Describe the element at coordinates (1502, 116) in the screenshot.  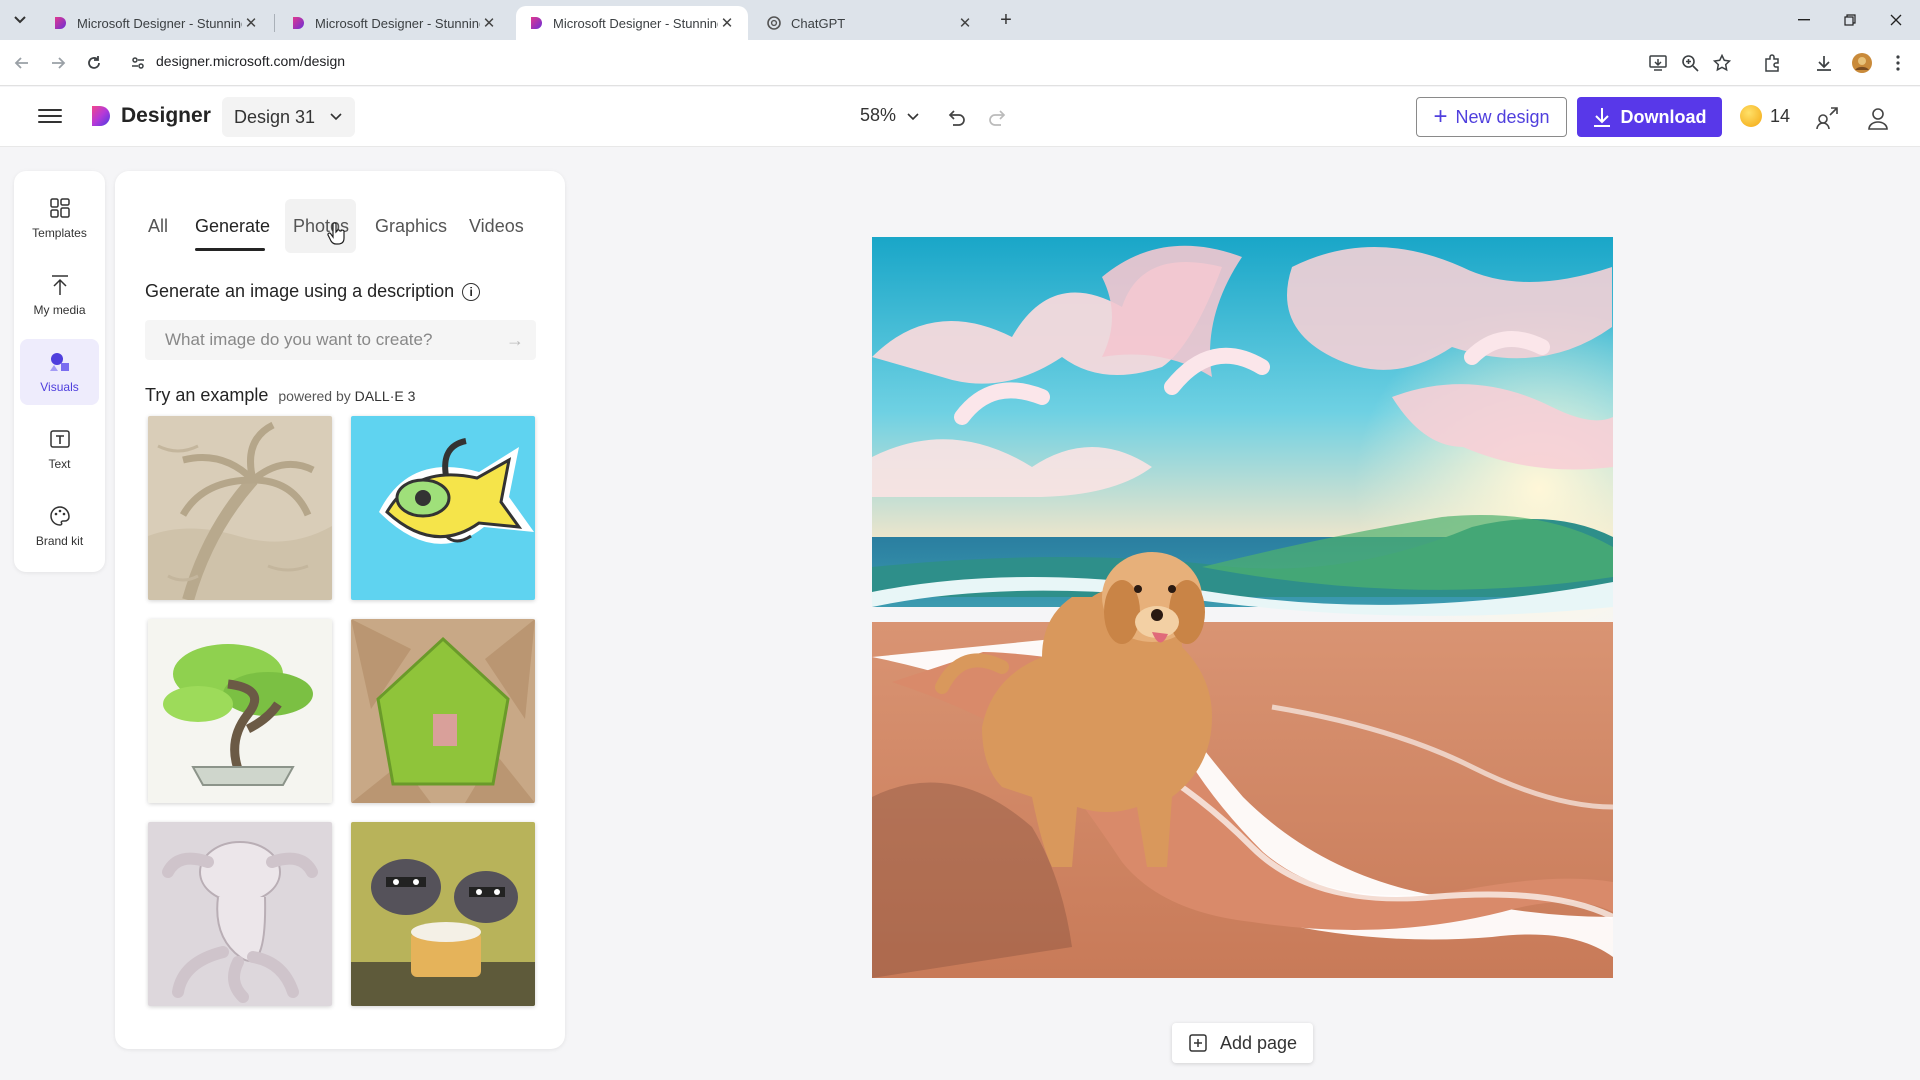
I see `new-design-label: New design` at that location.